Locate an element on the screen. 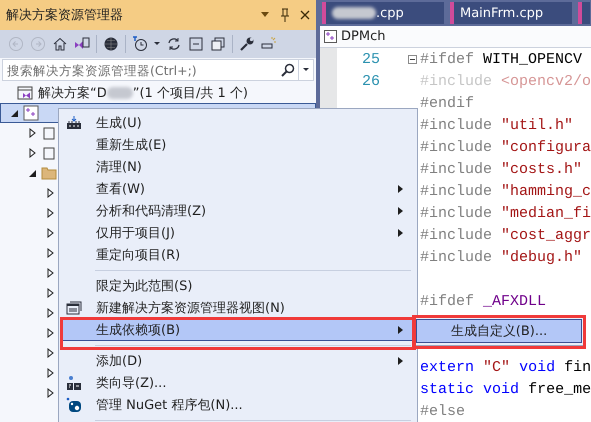  code-line: #include <opencv2/o is located at coordinates (505, 81).